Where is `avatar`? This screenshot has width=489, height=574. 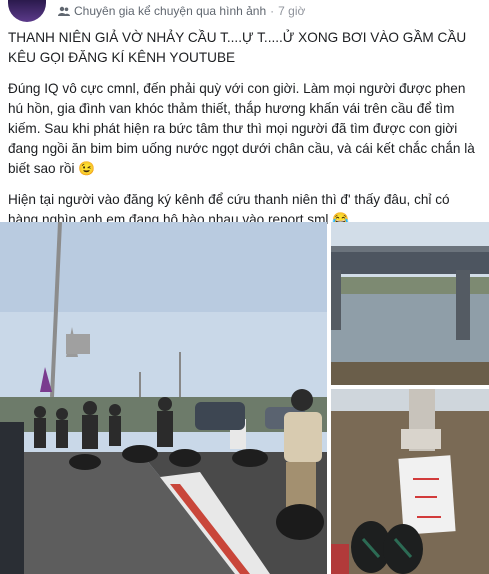
avatar is located at coordinates (27, 11).